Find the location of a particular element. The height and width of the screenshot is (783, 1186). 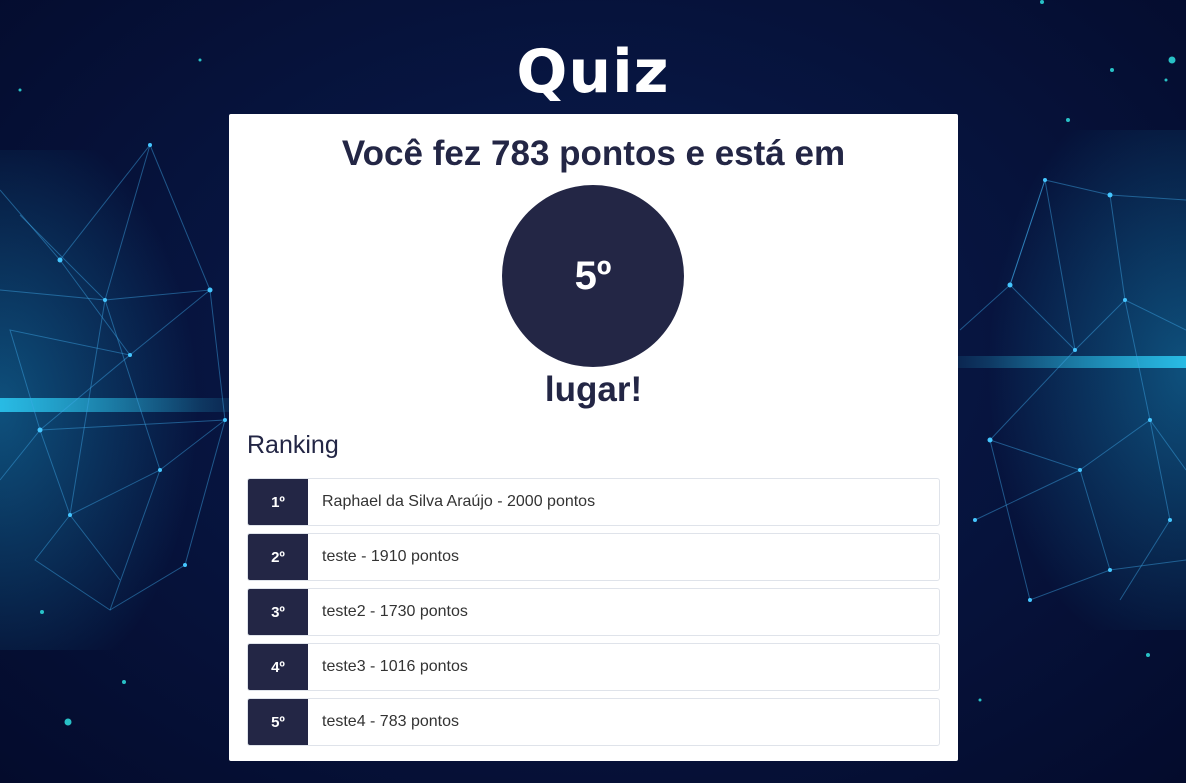

score-heading: Você fez 783 pontos e está em is located at coordinates (593, 153).